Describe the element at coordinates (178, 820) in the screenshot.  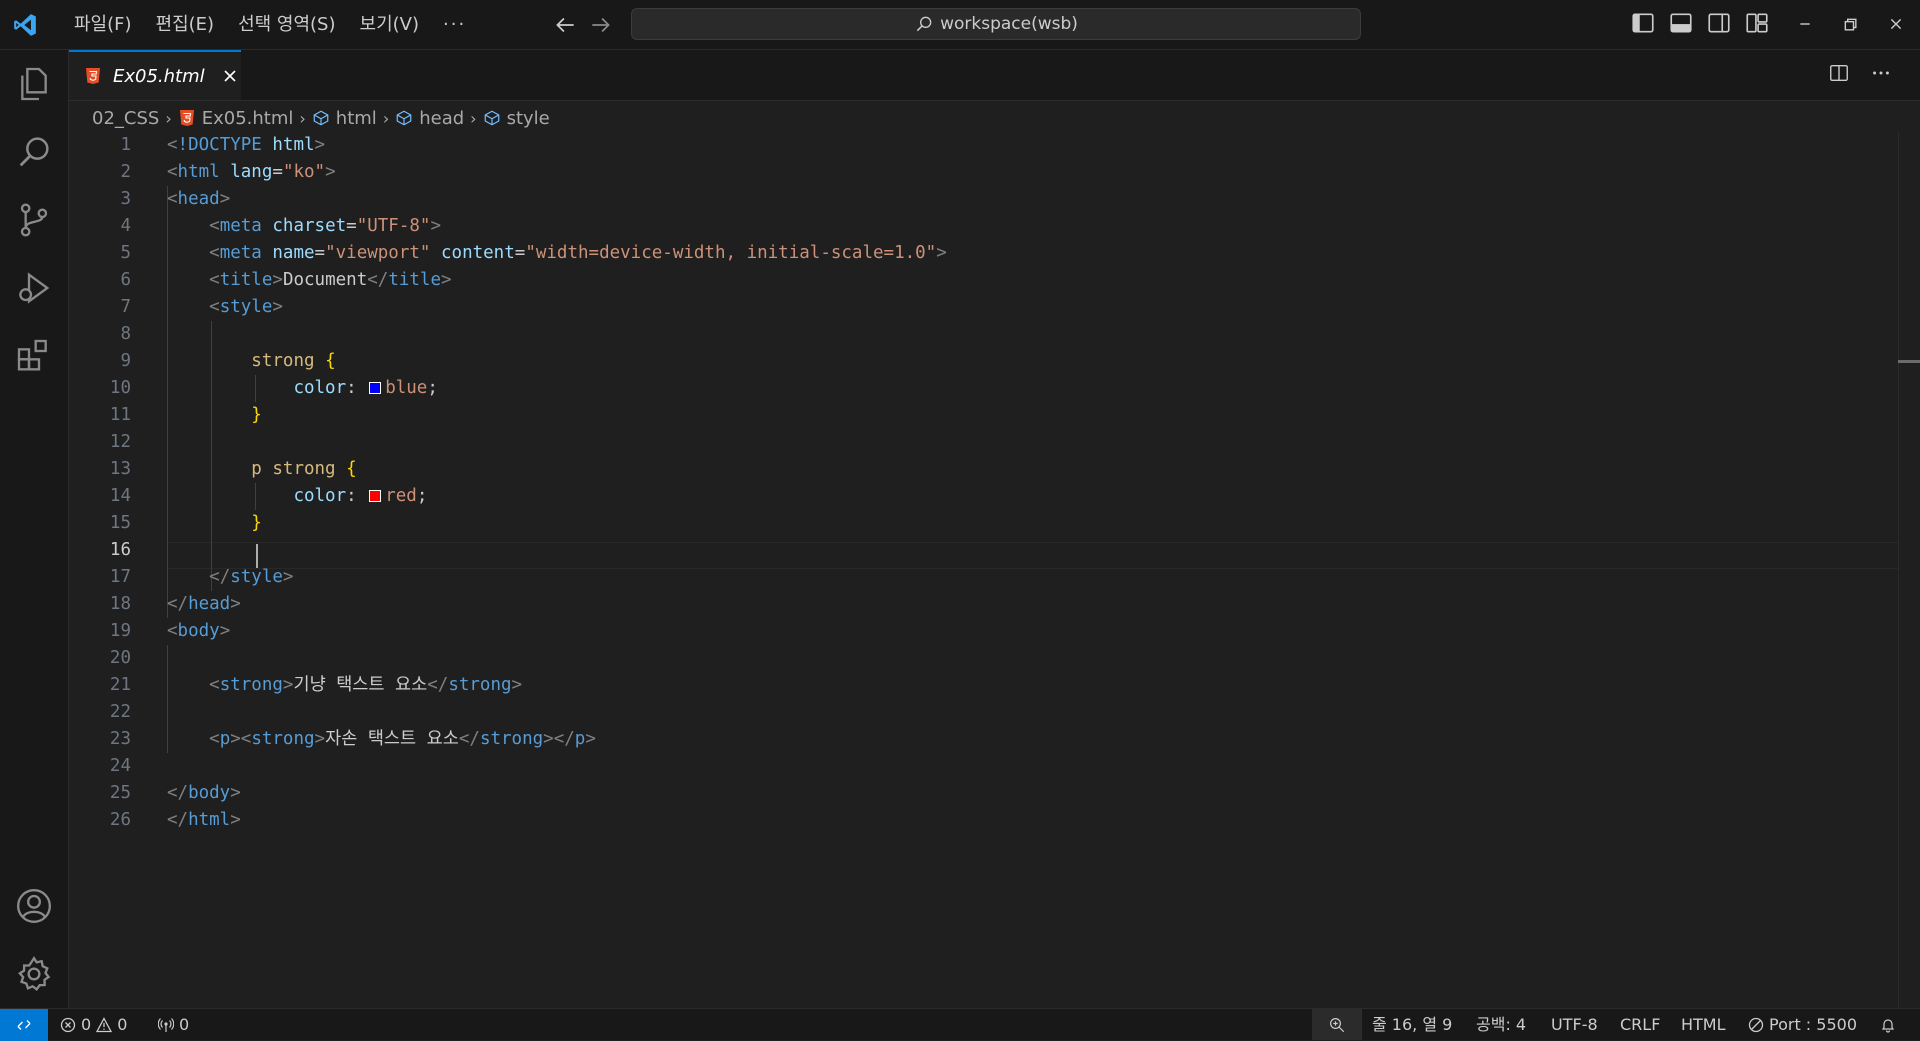
I see `code-token: </` at that location.